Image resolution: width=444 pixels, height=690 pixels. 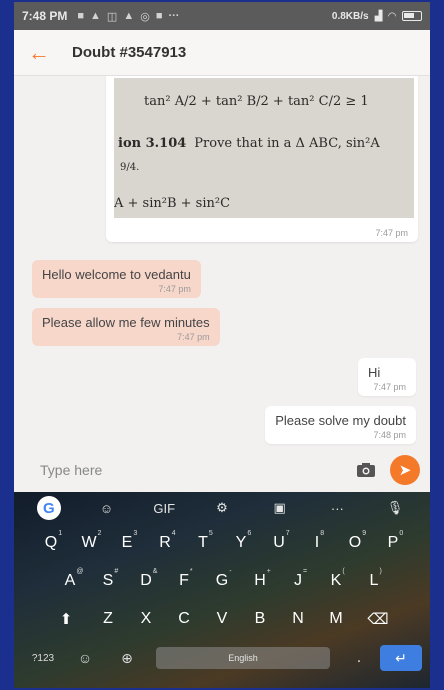 I want to click on send-button: ➤, so click(x=405, y=470).